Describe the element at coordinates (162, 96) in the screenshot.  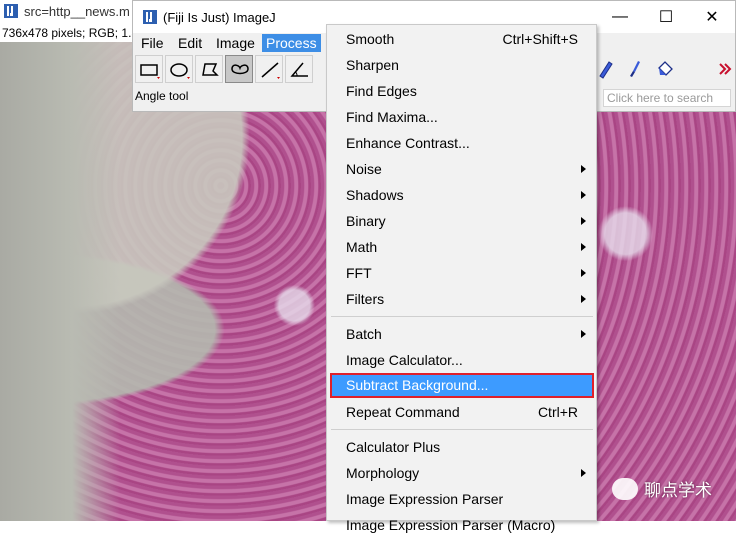
I see `status-text: Angle tool` at that location.